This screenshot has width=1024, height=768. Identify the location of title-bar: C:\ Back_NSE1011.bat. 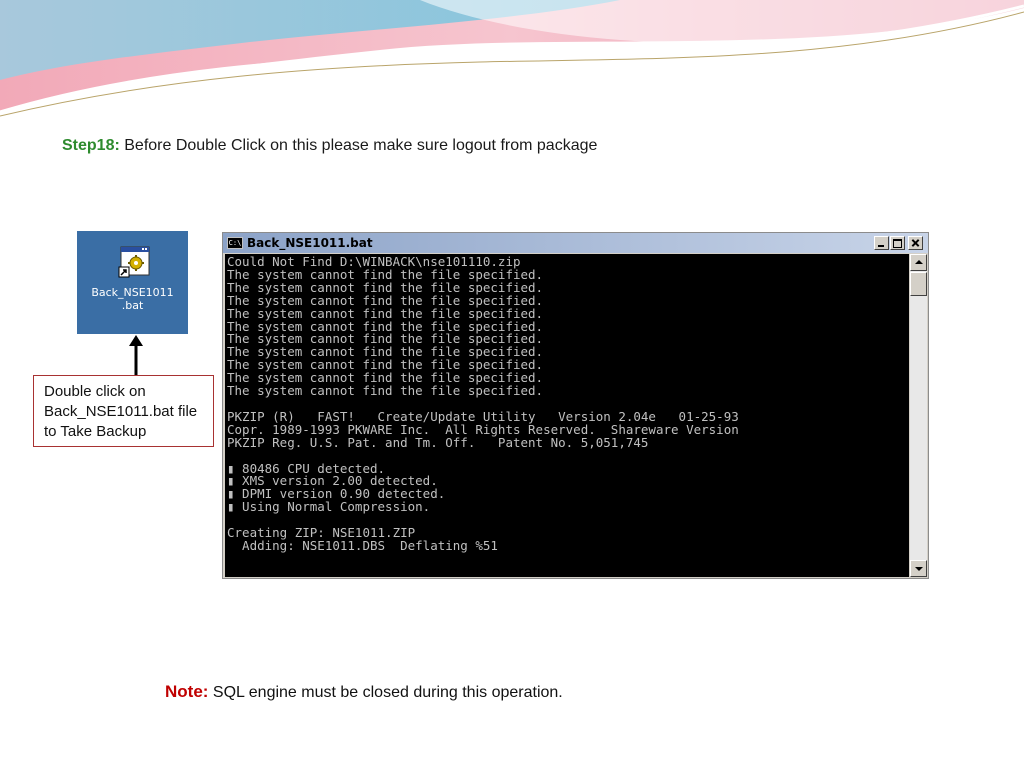
(575, 243).